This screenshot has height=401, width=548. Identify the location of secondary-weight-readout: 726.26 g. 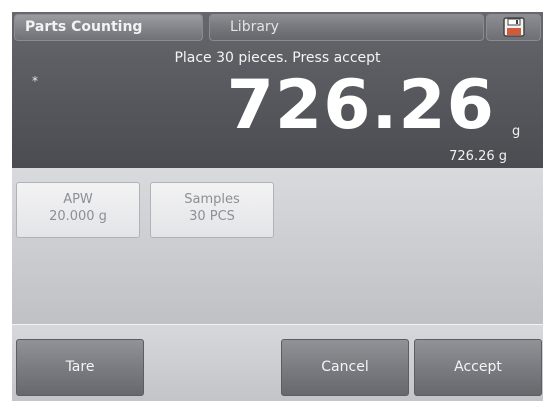
(478, 156).